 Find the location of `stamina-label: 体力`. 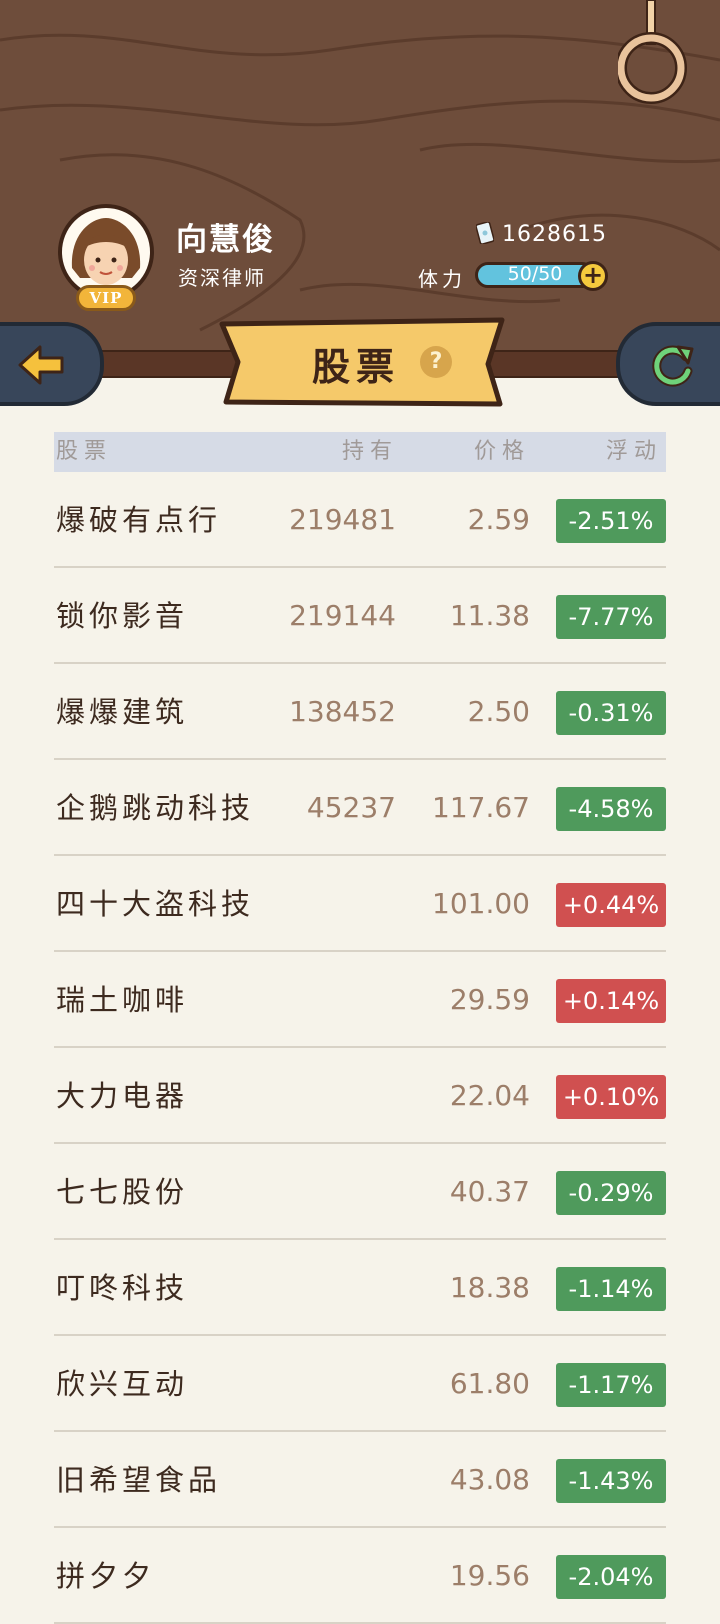

stamina-label: 体力 is located at coordinates (442, 279).